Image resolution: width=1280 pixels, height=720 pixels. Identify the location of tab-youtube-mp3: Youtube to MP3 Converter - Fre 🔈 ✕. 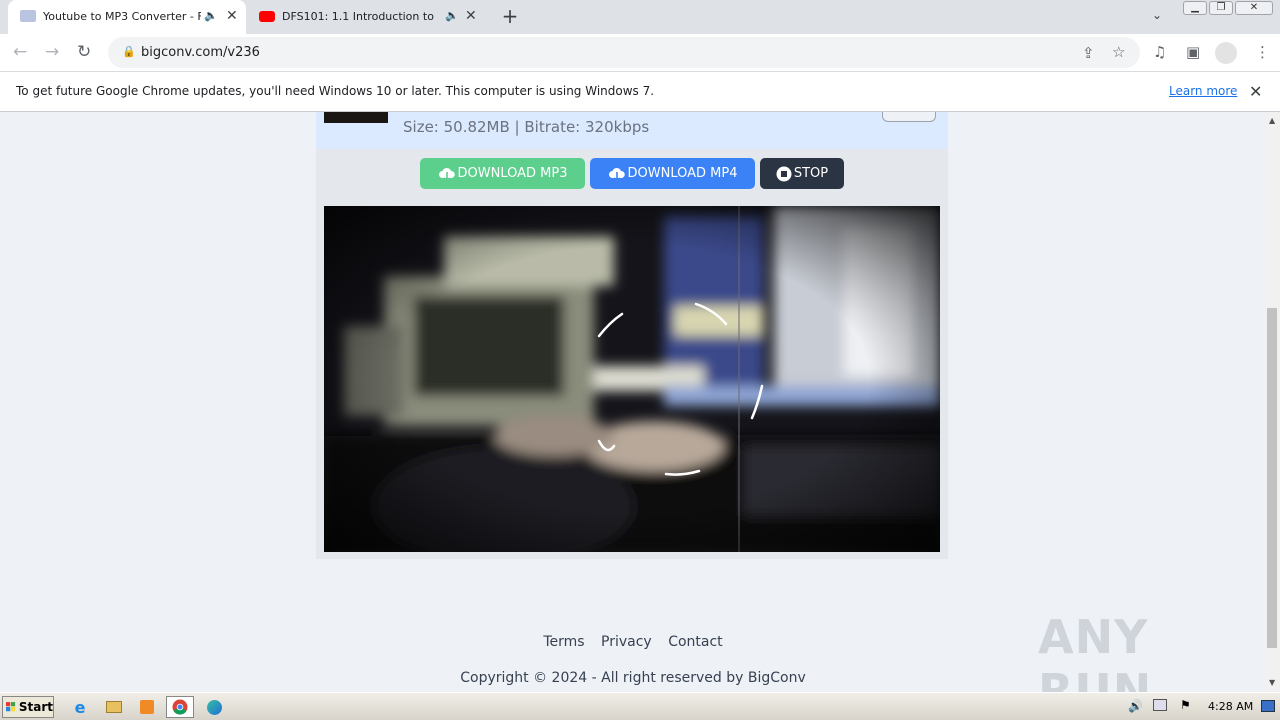
(127, 17).